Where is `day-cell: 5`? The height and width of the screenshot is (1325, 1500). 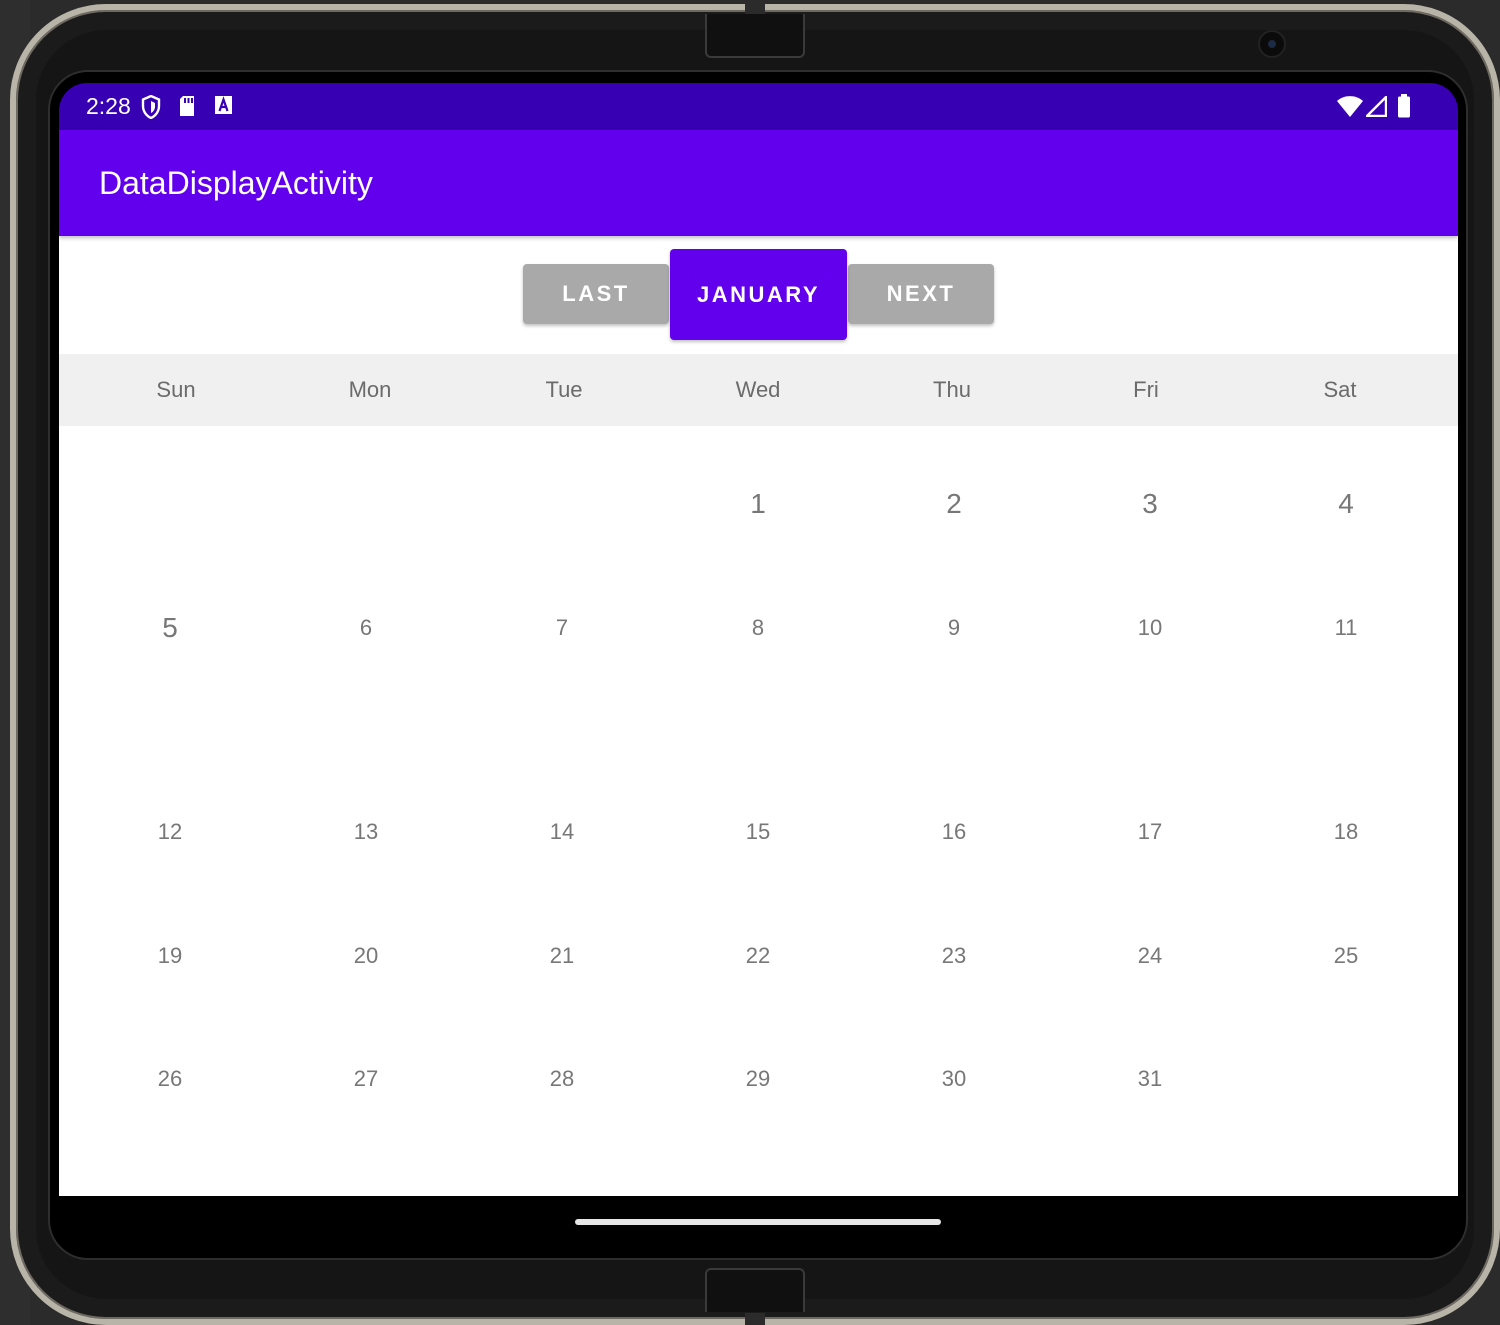
day-cell: 5 is located at coordinates (170, 628).